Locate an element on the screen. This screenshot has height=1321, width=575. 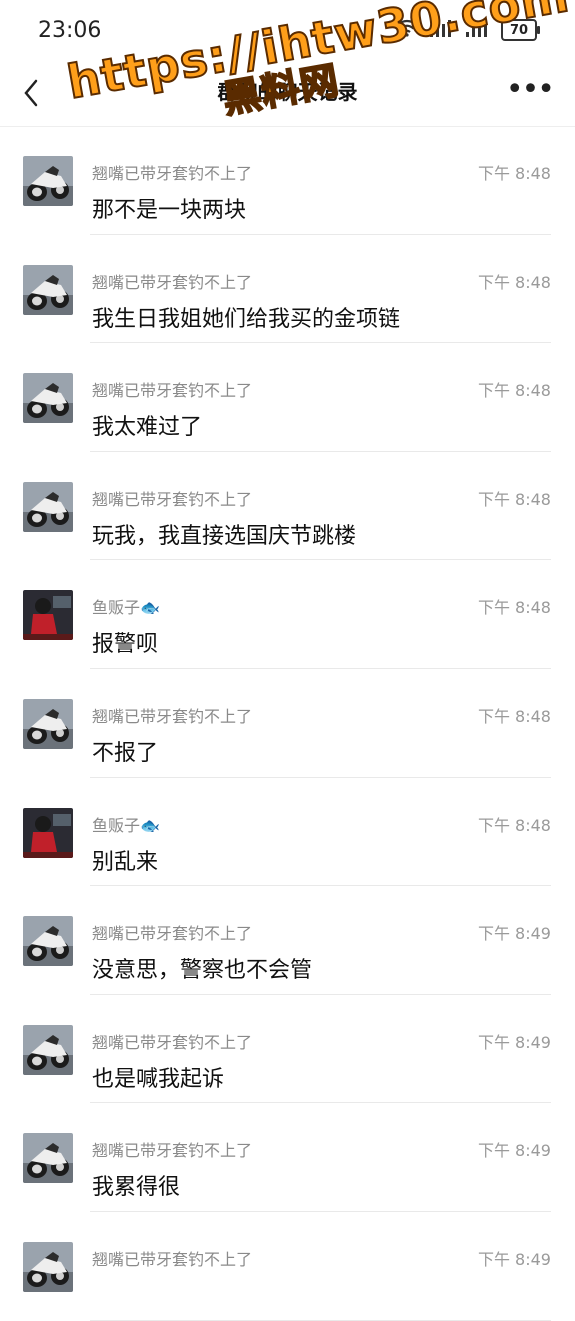
message-item: 翘嘴已带牙套钓不上了 下午 8:49 没意思，警察也不会管 is located at coordinates (287, 940).